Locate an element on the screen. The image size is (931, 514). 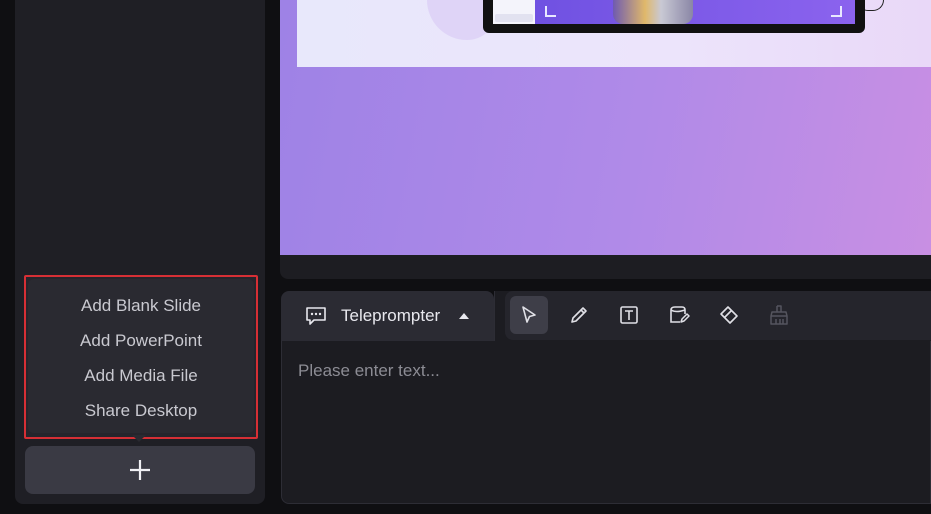
add-slide-button is located at coordinates (140, 470).